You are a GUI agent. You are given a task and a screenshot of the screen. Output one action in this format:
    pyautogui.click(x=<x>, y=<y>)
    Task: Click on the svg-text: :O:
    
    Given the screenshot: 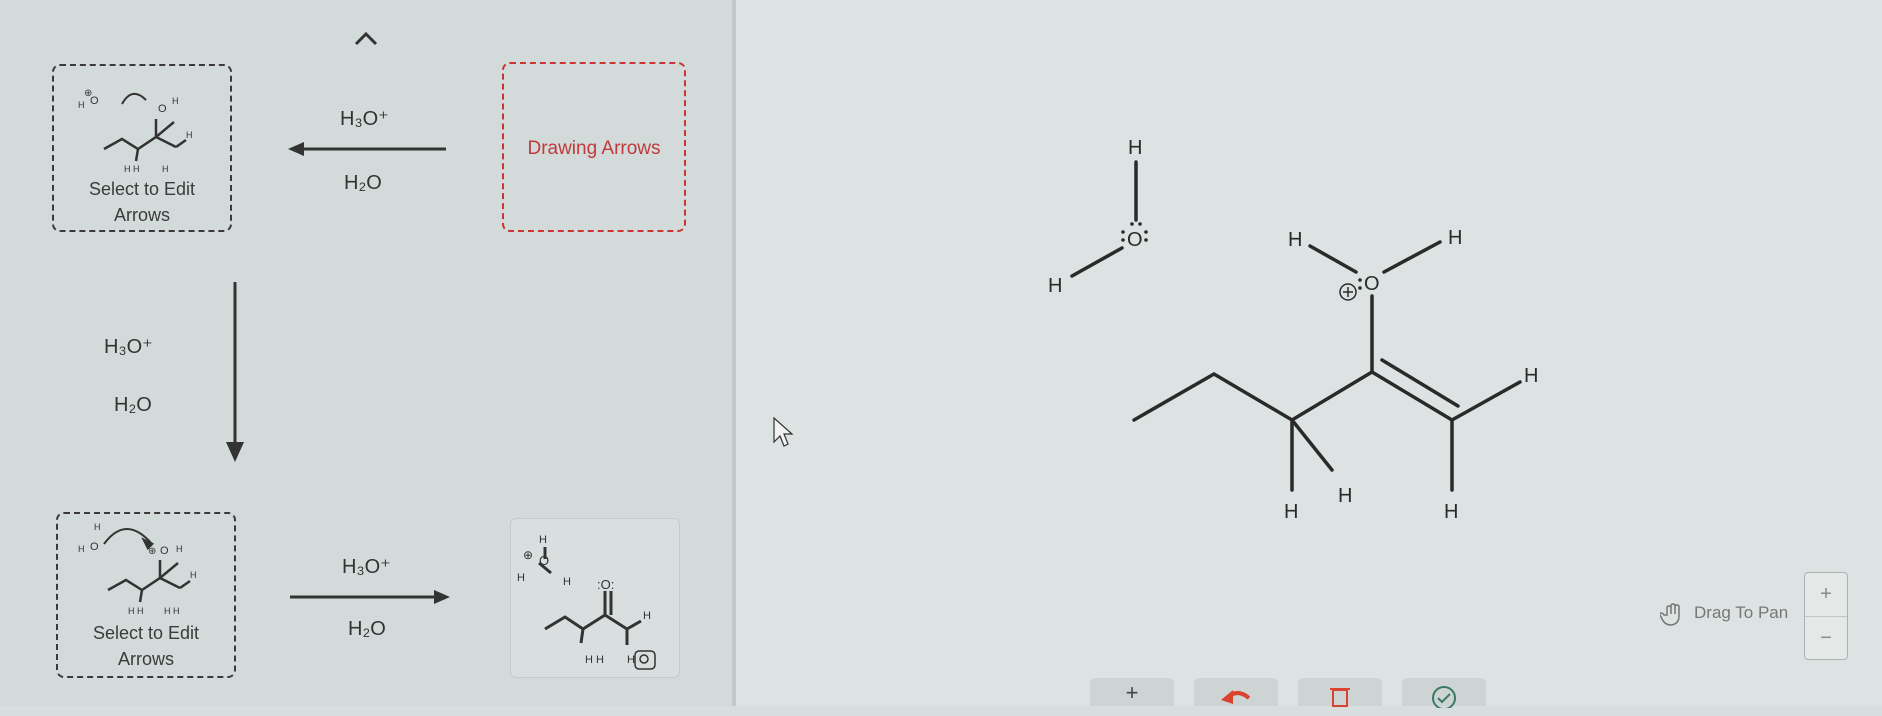 What is the action you would take?
    pyautogui.click(x=605, y=584)
    